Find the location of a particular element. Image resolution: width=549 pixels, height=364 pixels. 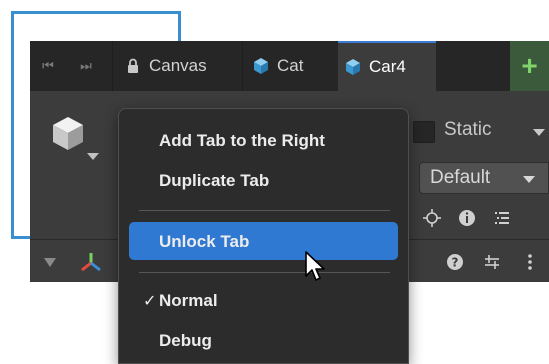

connector-line-right is located at coordinates (179, 26).